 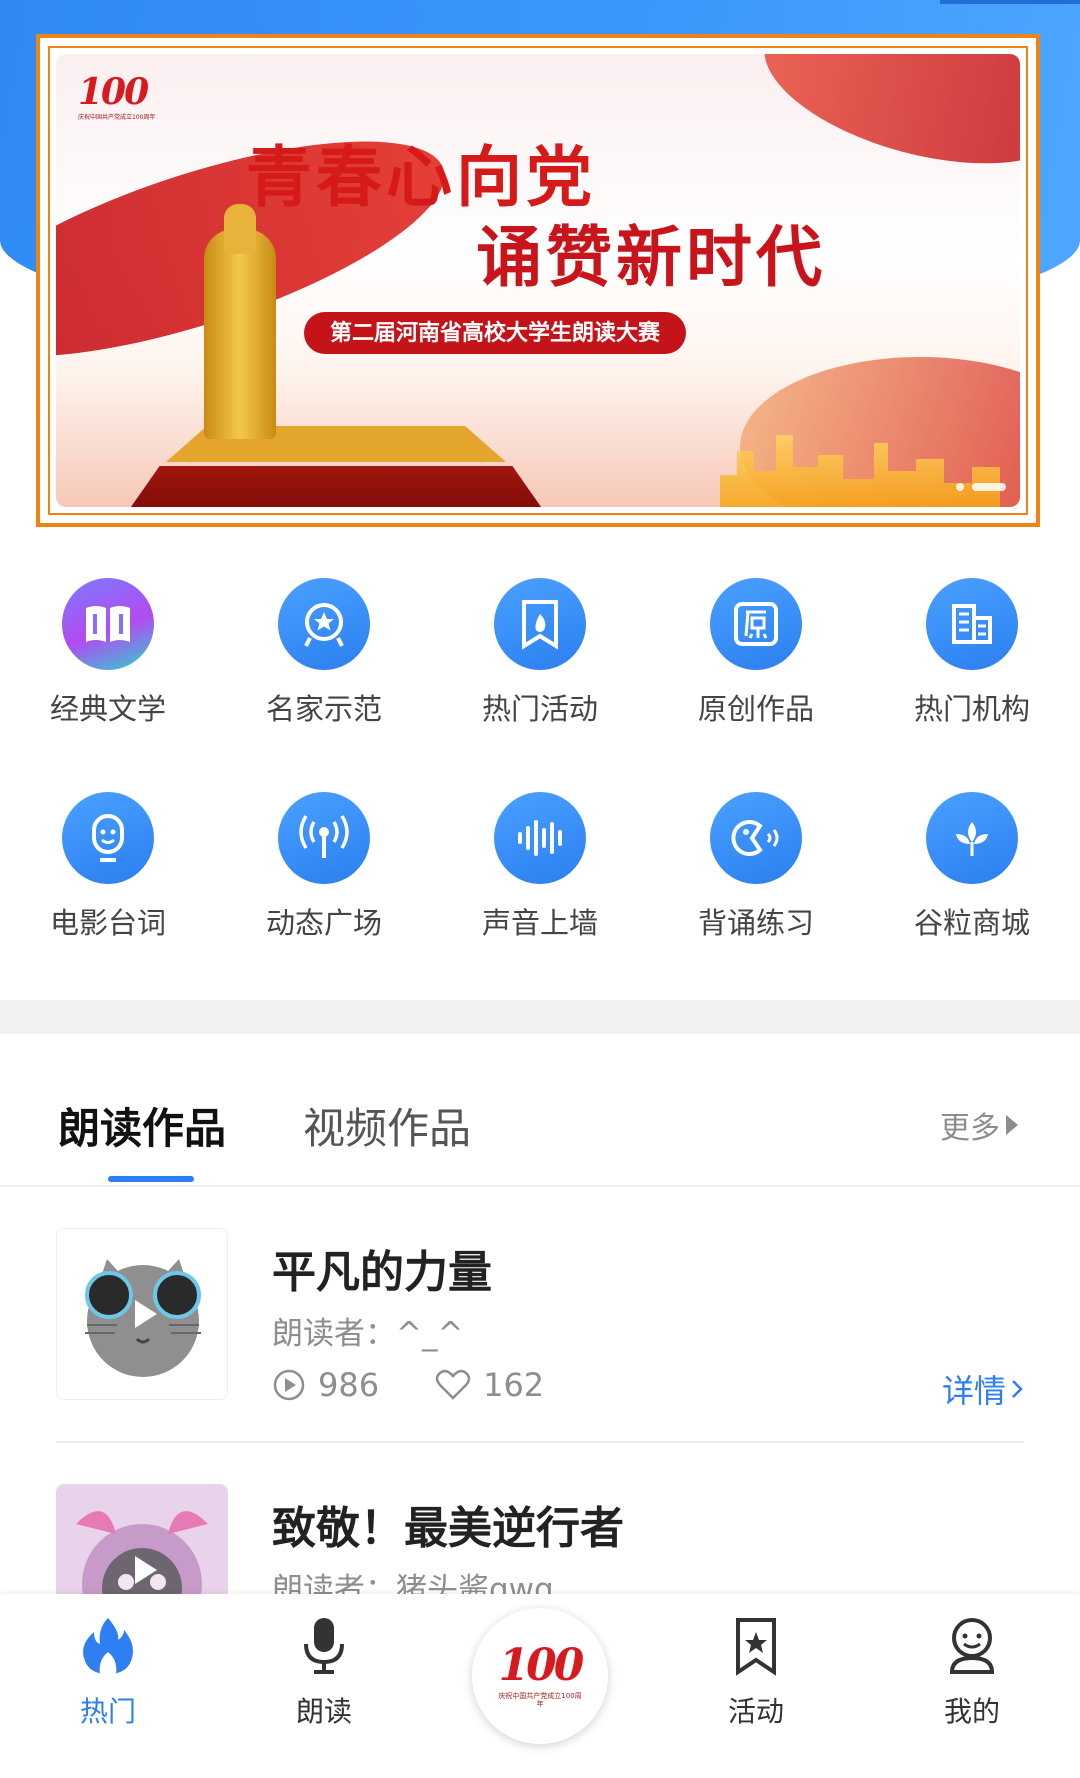 I want to click on nav-read: 朗读, so click(x=324, y=1672).